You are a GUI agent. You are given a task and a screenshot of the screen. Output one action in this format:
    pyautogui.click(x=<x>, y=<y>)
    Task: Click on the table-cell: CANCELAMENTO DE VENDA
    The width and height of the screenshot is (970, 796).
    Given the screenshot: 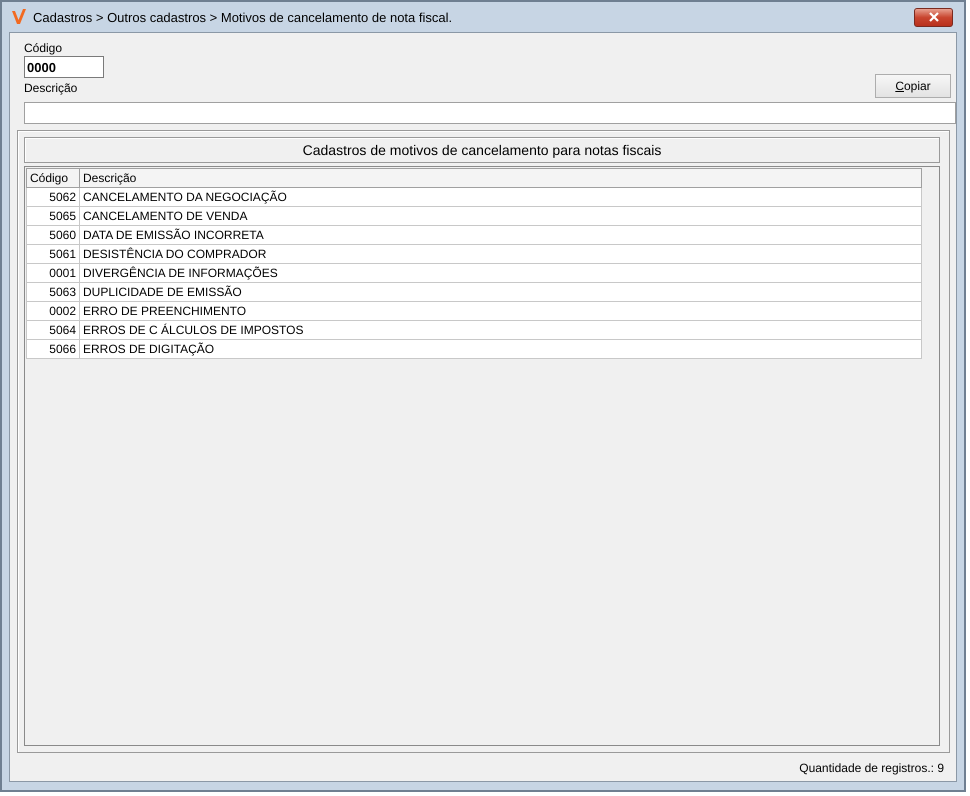 What is the action you would take?
    pyautogui.click(x=501, y=216)
    